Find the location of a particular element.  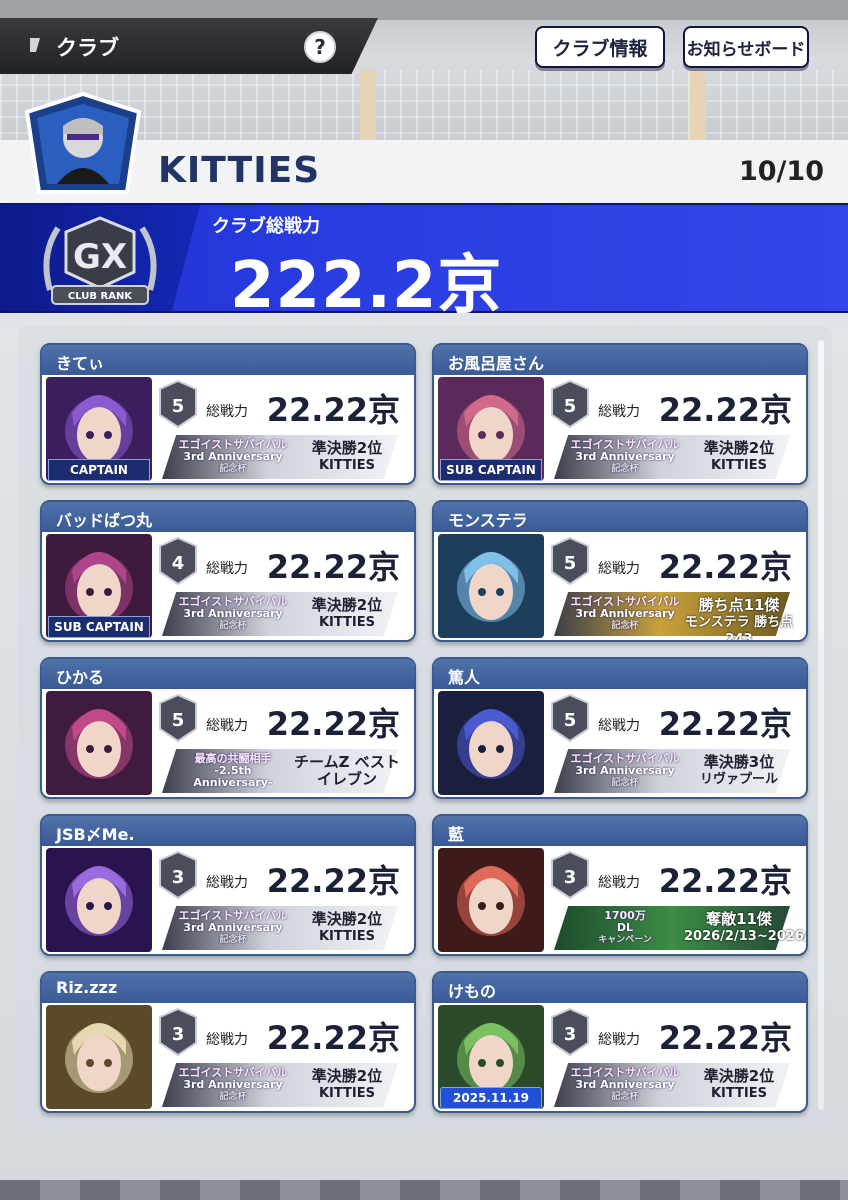

notice-board-button: お知らせボード is located at coordinates (746, 47).